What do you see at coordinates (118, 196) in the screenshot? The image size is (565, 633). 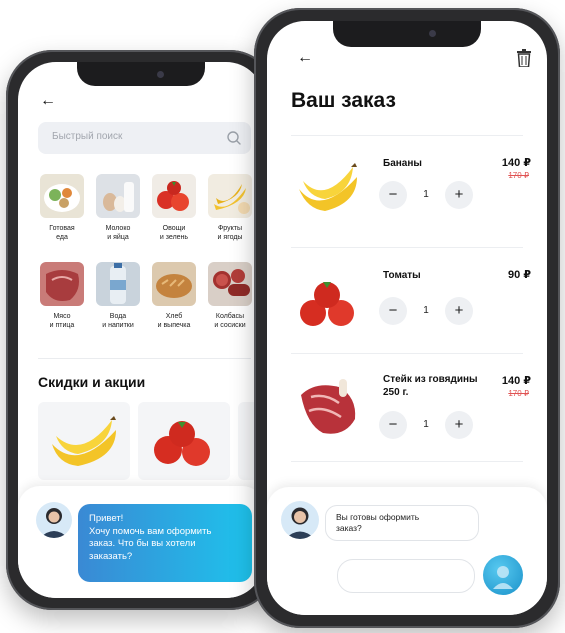 I see `milk-eggs-image` at bounding box center [118, 196].